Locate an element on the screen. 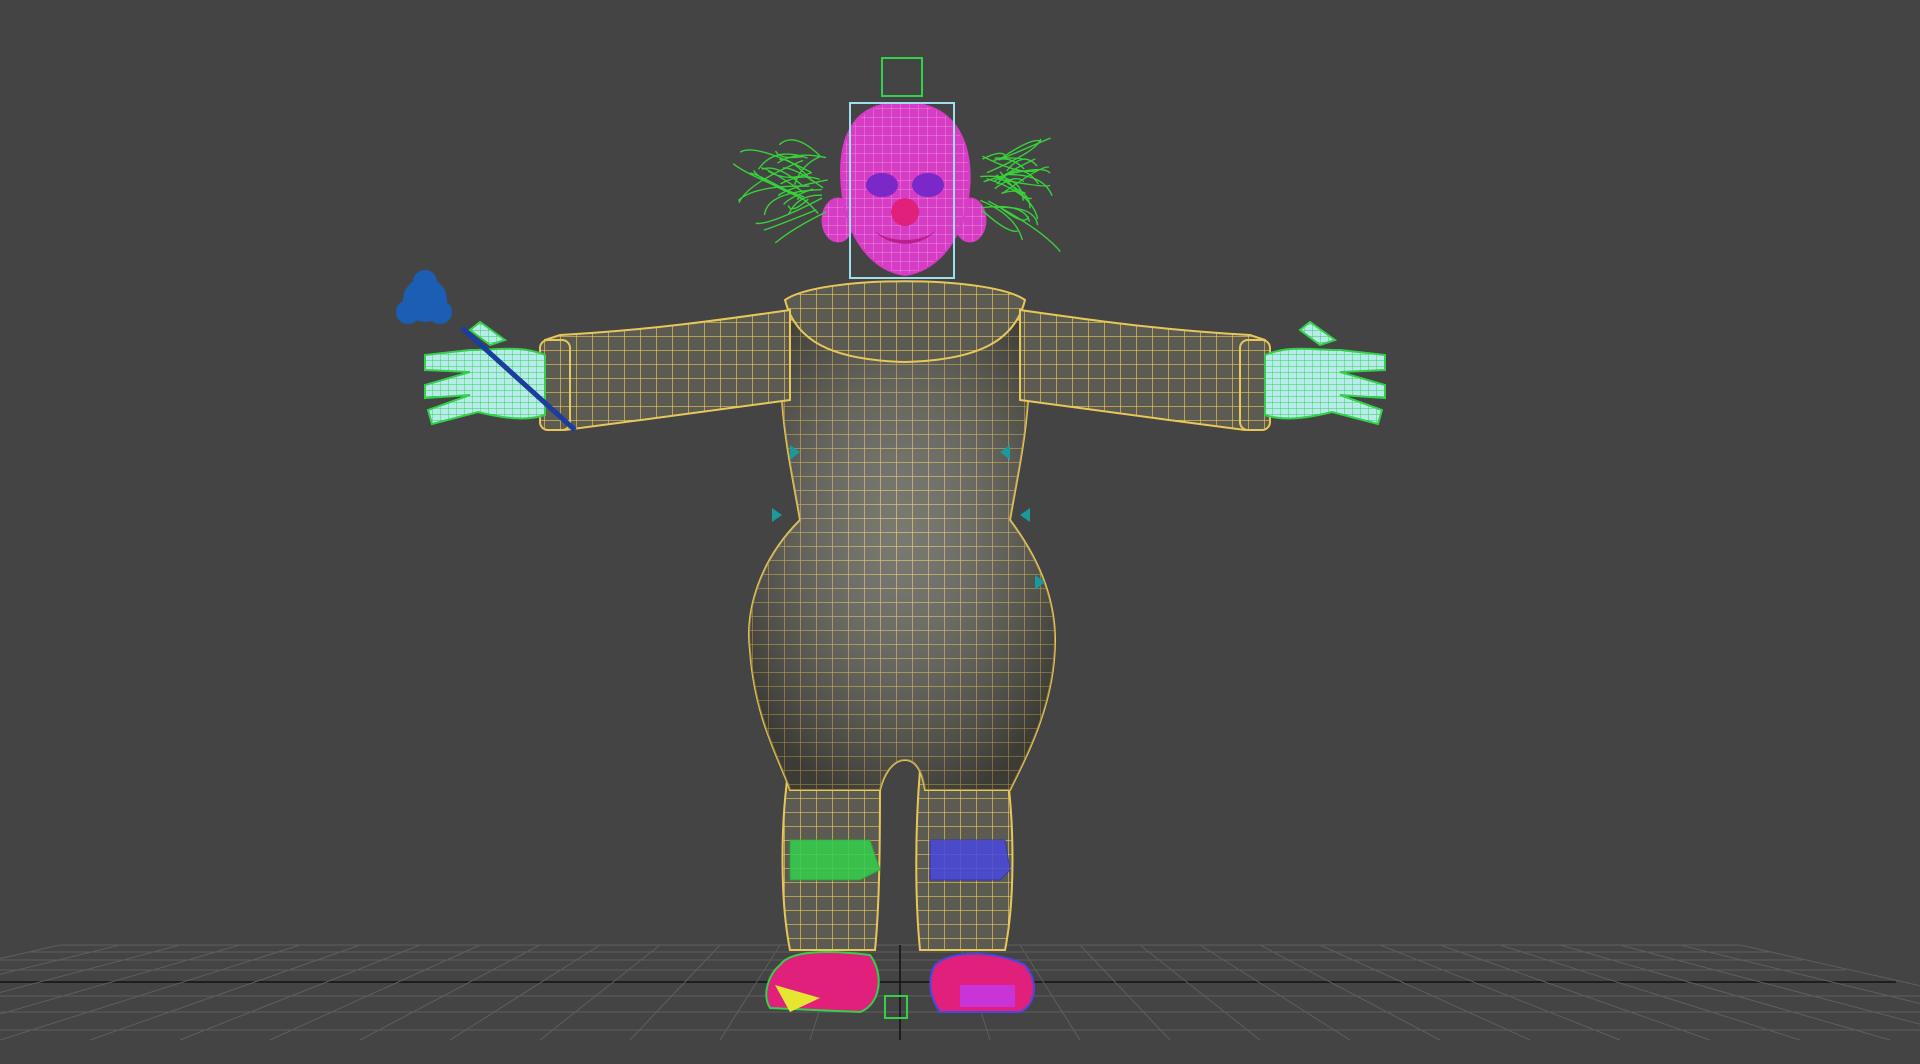 This screenshot has height=1064, width=1920. clown-hair-right is located at coordinates (1020, 194).